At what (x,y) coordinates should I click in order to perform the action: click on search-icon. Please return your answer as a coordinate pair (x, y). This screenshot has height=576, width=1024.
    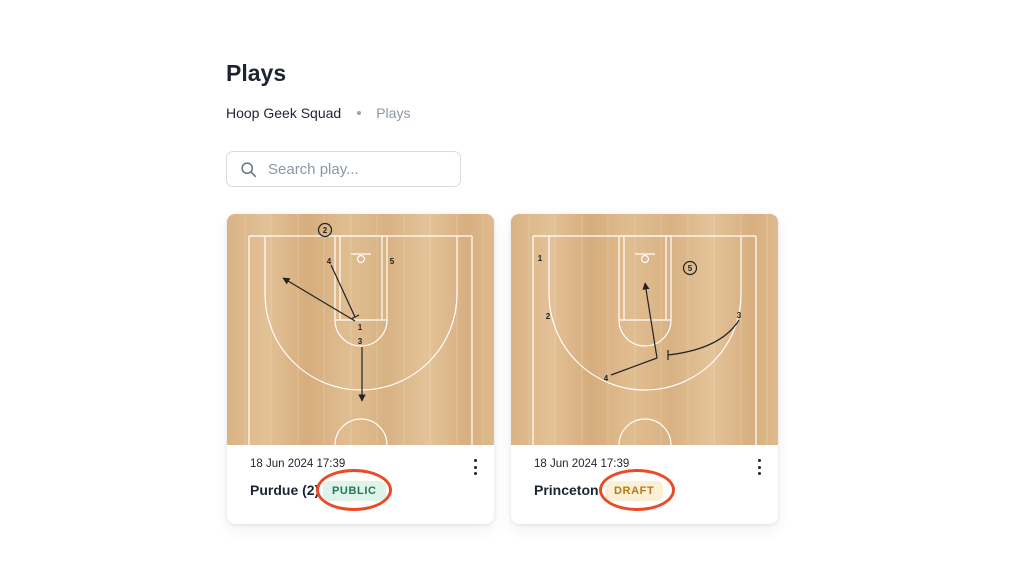
    Looking at the image, I should click on (249, 169).